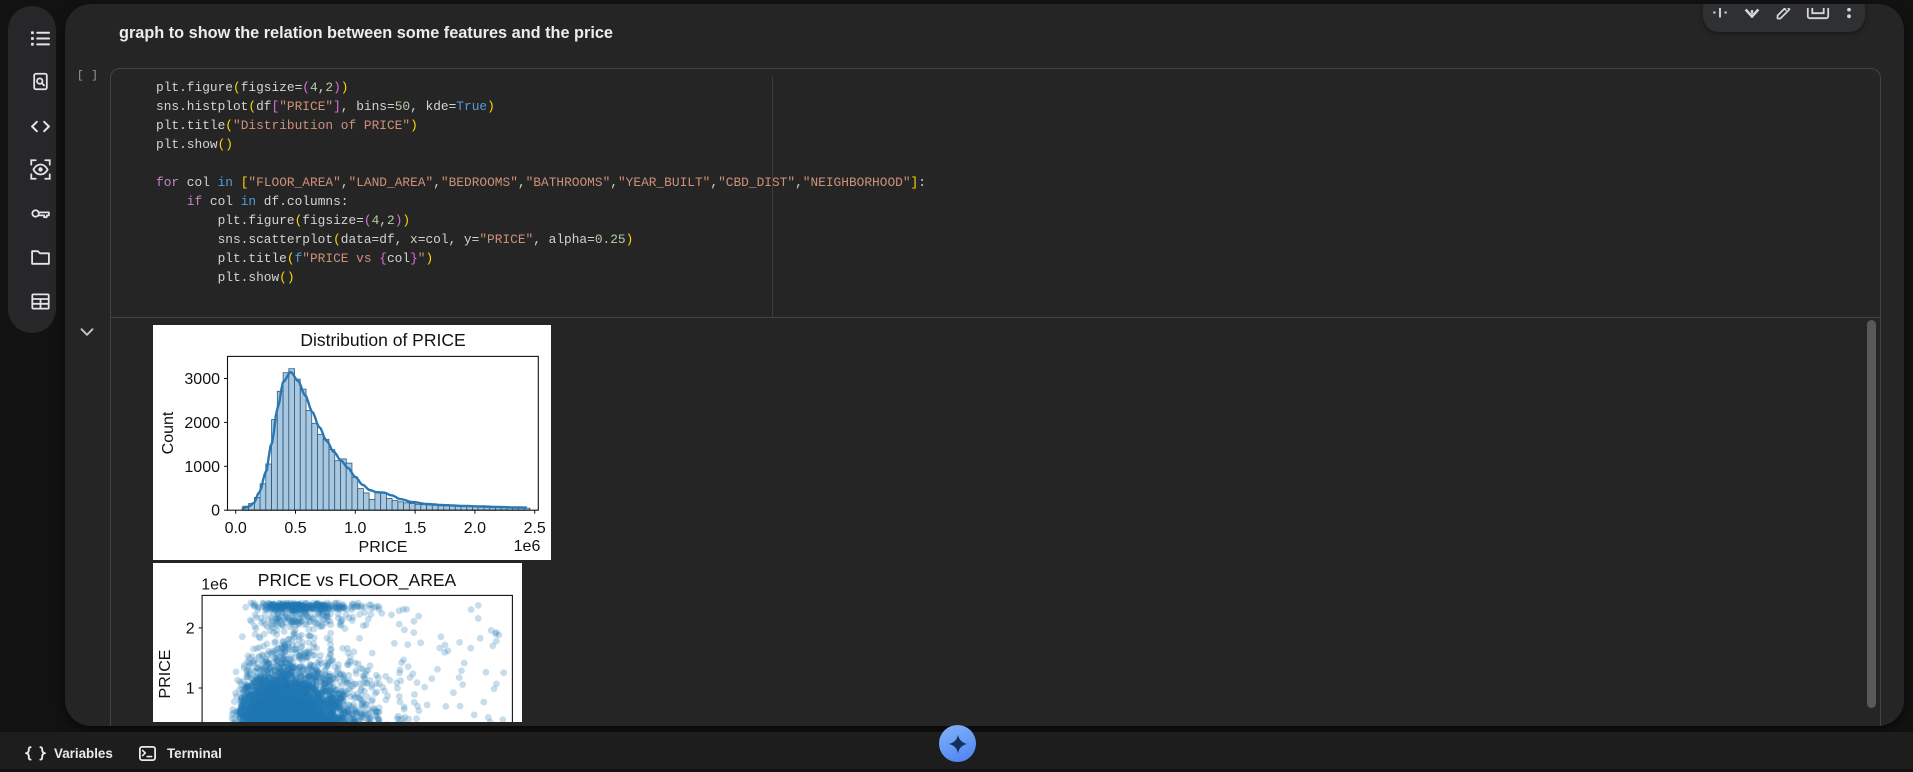 The image size is (1913, 772). What do you see at coordinates (190, 689) in the screenshot?
I see `svg-text: 1` at bounding box center [190, 689].